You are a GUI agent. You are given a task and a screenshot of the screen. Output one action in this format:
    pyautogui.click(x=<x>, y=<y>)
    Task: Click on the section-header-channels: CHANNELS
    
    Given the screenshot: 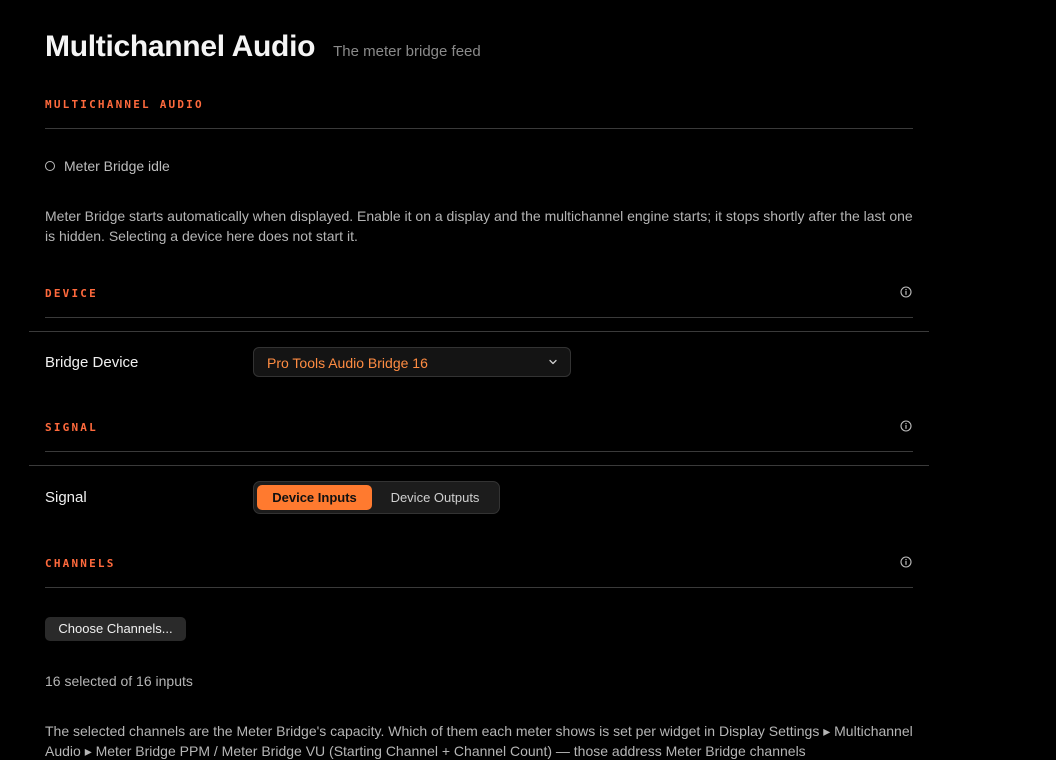 What is the action you would take?
    pyautogui.click(x=479, y=572)
    